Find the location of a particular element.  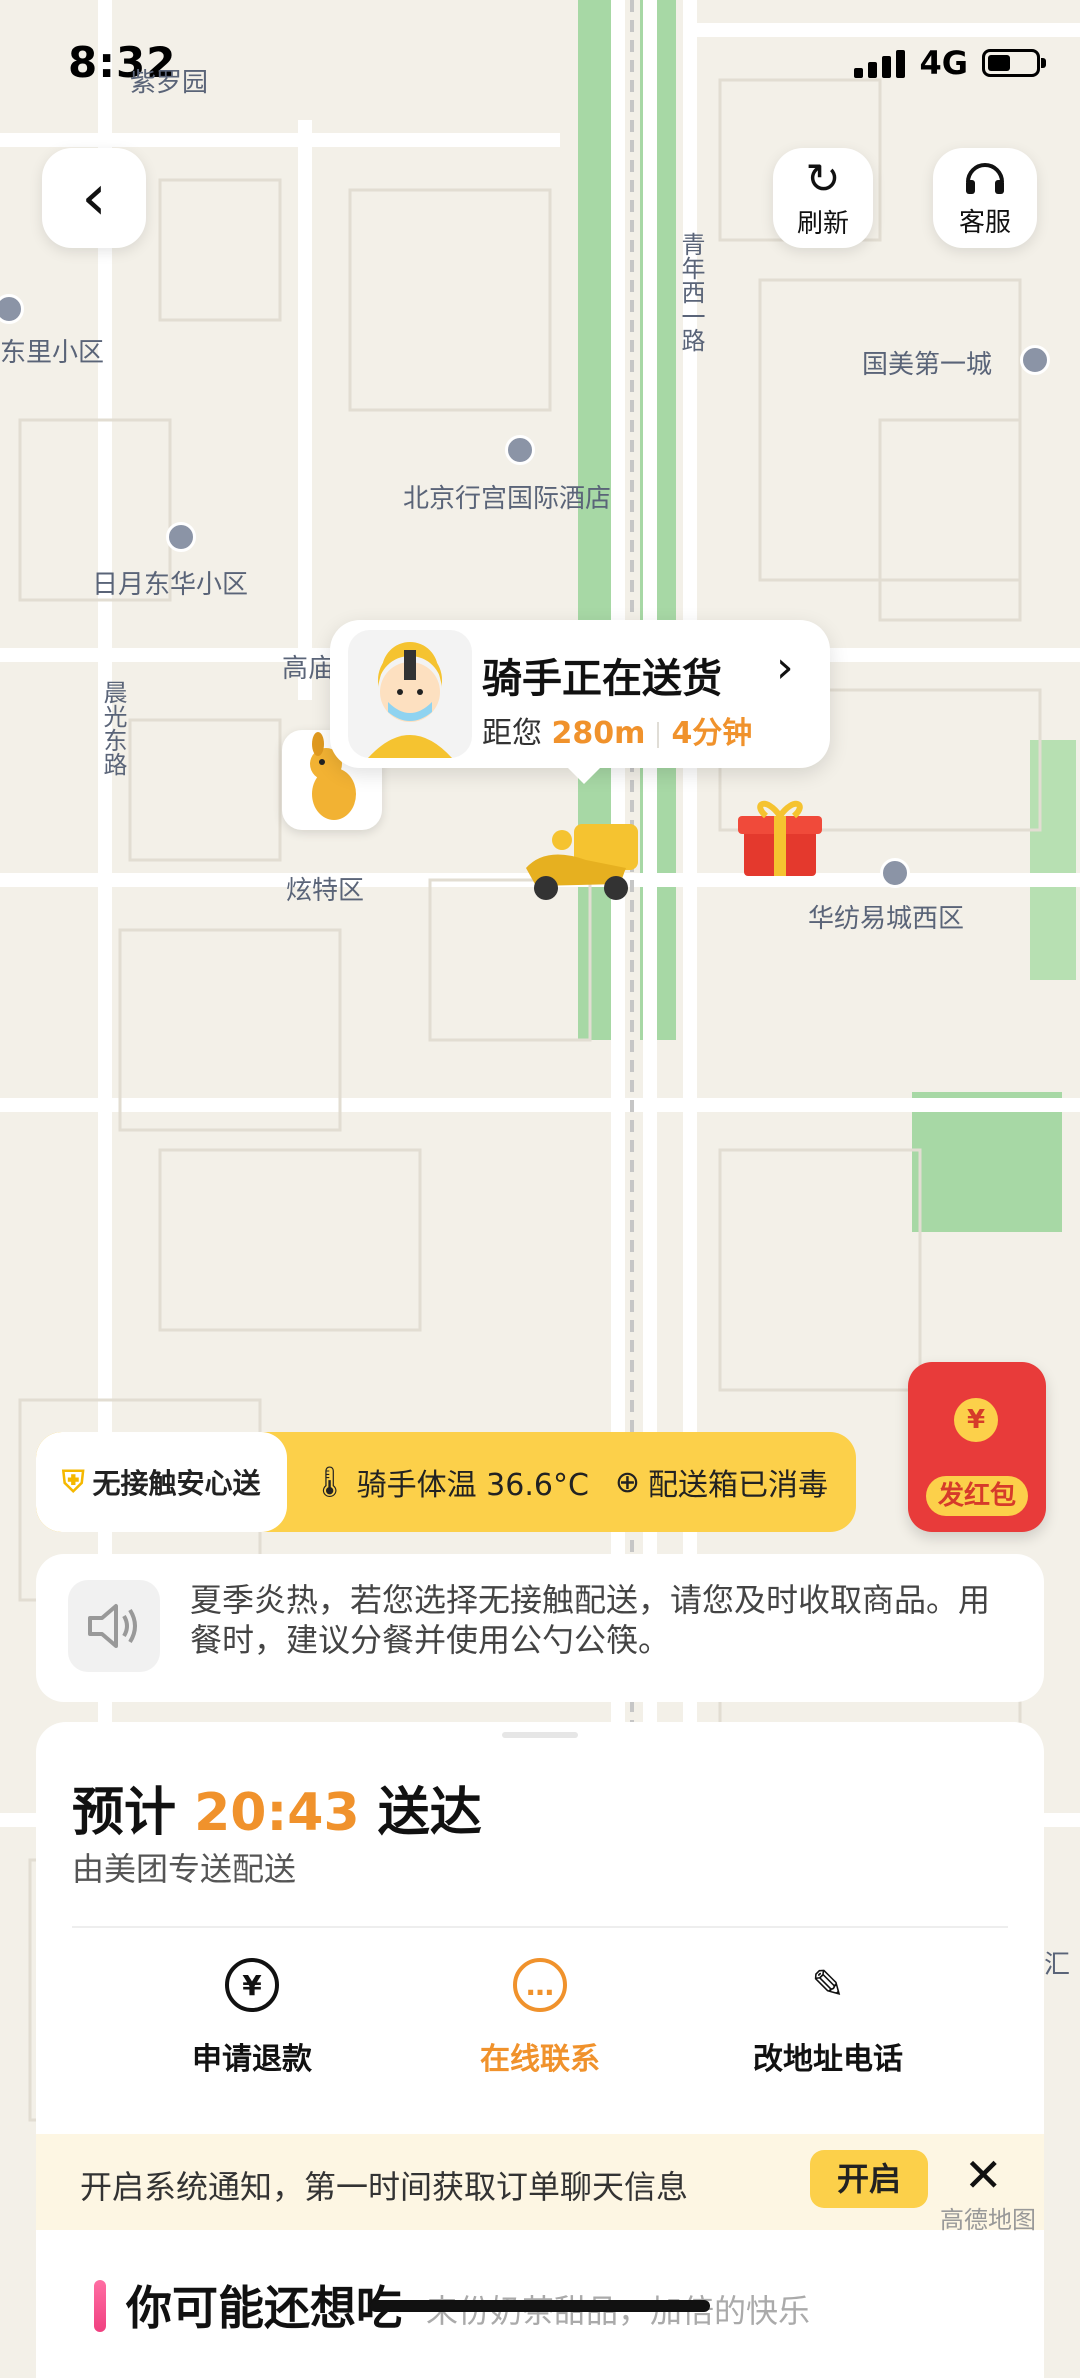

rider-scooter-marker is located at coordinates (581, 858).